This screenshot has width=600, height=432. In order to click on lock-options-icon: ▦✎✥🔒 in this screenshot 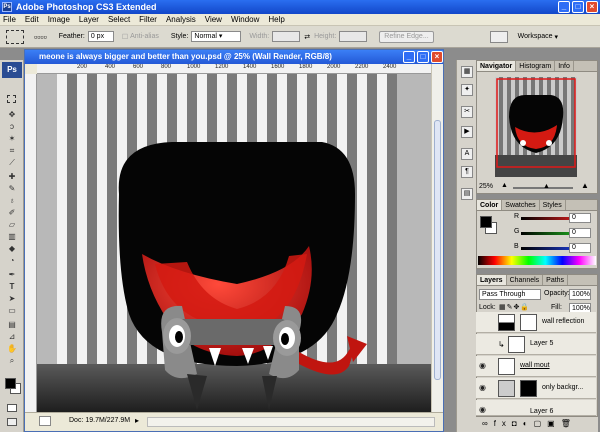, I will do `click(514, 307)`.